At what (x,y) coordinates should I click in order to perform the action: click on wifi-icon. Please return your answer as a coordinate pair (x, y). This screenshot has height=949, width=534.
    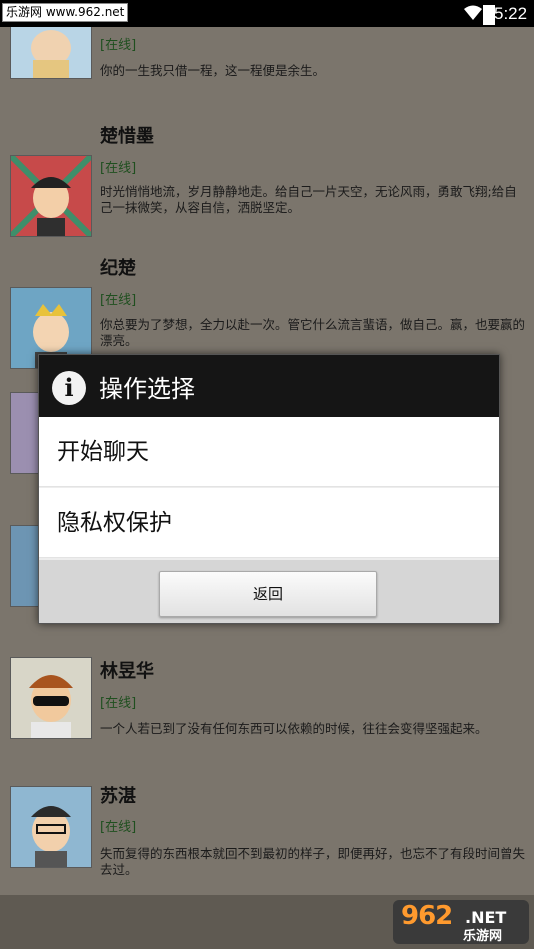
    Looking at the image, I should click on (473, 12).